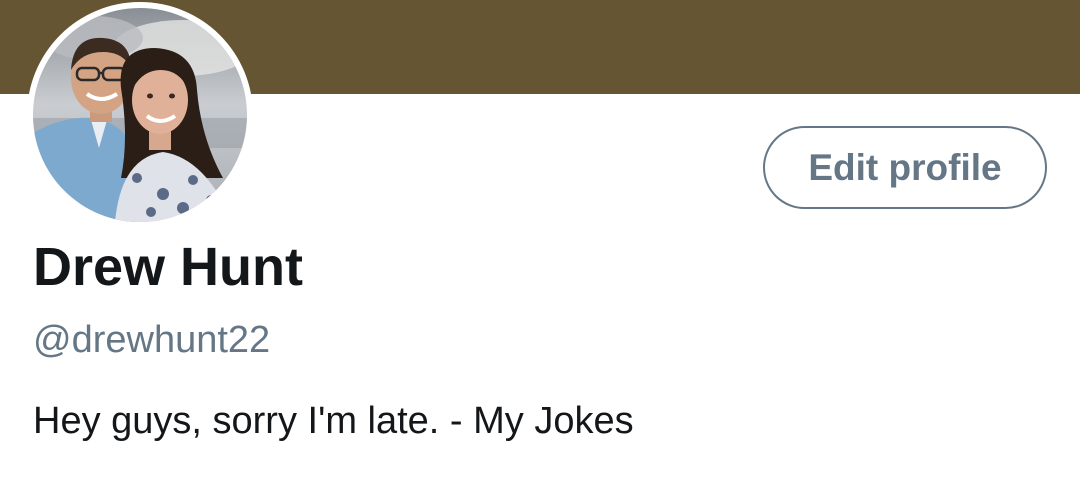  Describe the element at coordinates (333, 421) in the screenshot. I see `profile-bio: Hey guys, sorry I'm late. - My Jokes` at that location.